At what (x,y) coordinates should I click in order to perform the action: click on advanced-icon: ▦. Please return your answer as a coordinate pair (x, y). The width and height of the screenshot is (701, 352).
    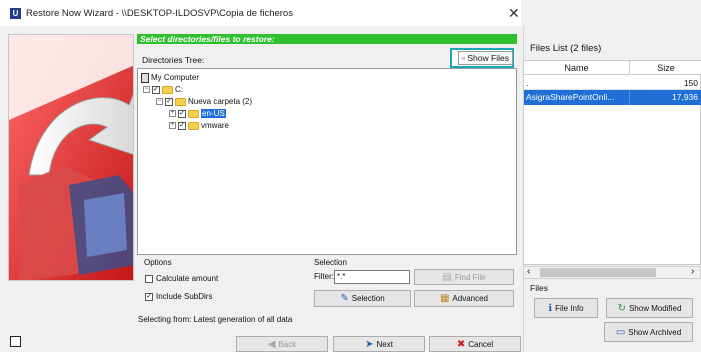
    Looking at the image, I should click on (444, 298).